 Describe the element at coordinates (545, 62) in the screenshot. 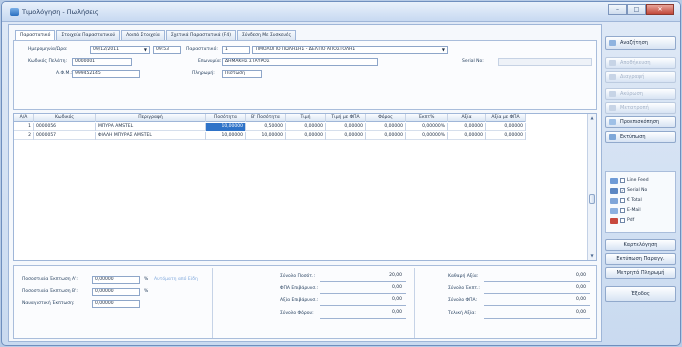

I see `serial-field` at that location.